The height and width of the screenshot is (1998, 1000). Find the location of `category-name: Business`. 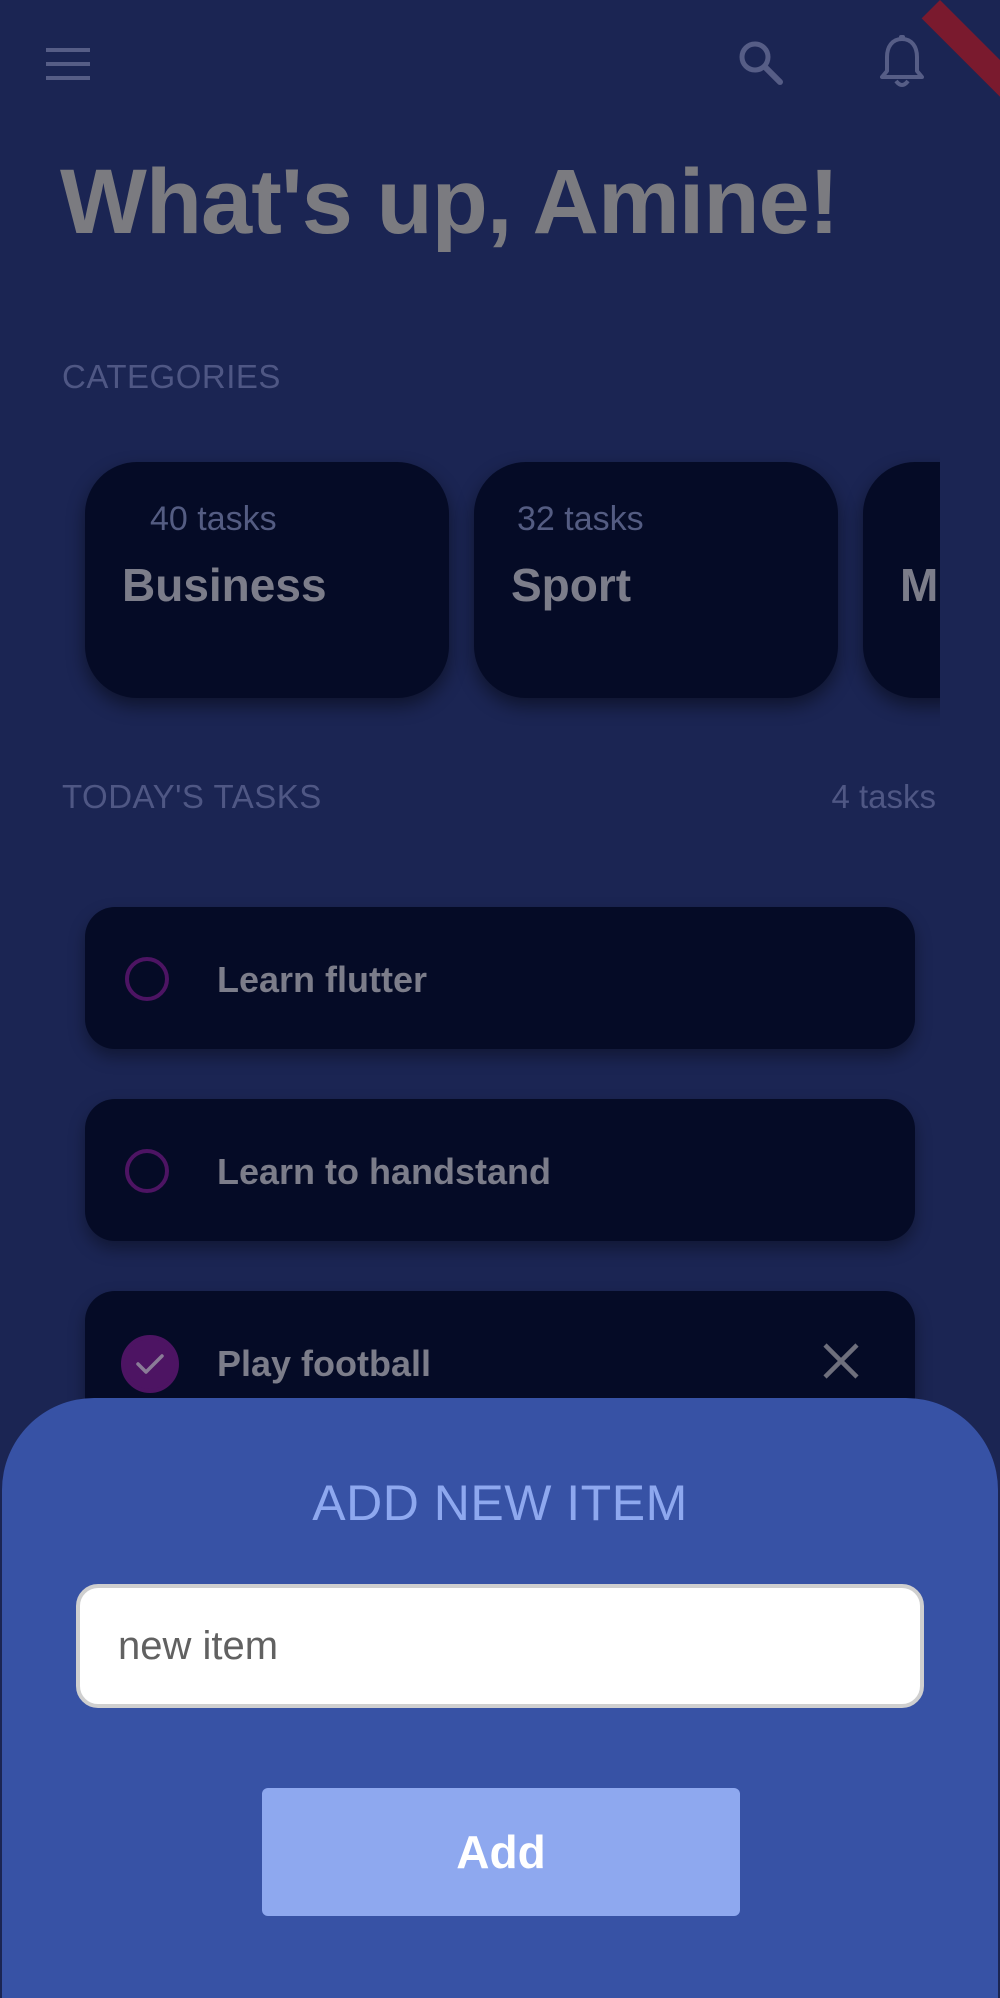

category-name: Business is located at coordinates (224, 585).